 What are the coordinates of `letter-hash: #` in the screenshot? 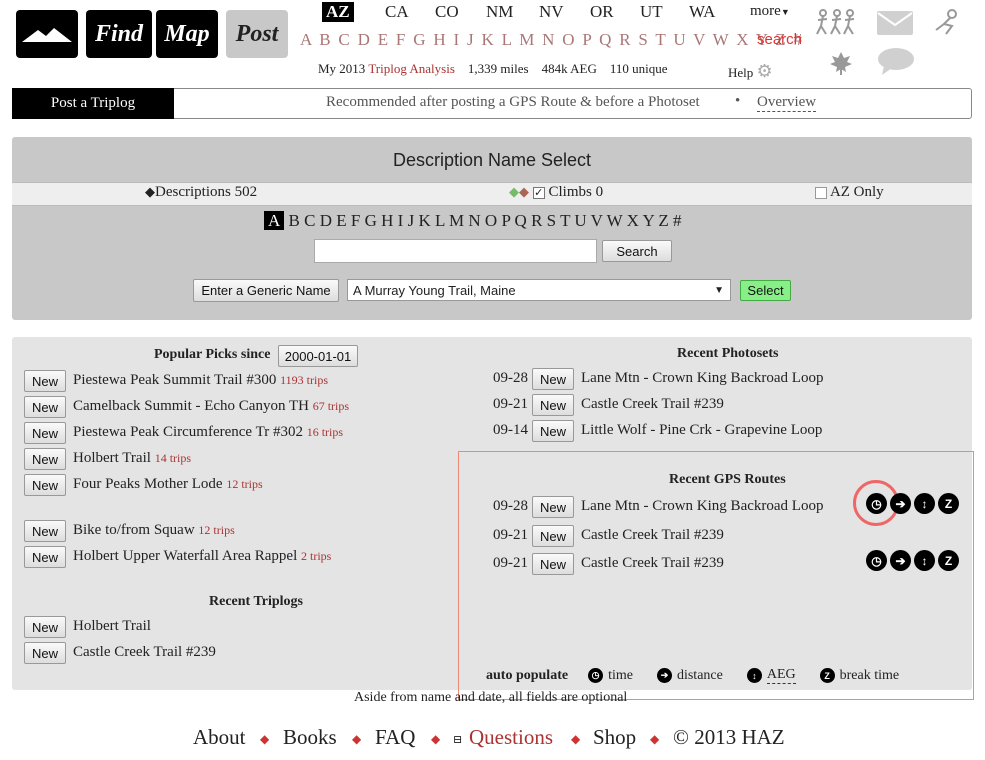 It's located at (677, 220).